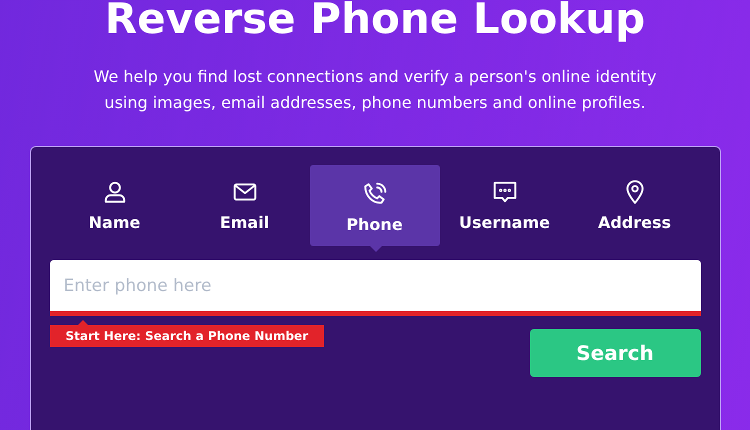  What do you see at coordinates (505, 205) in the screenshot?
I see `search-tab: Username` at bounding box center [505, 205].